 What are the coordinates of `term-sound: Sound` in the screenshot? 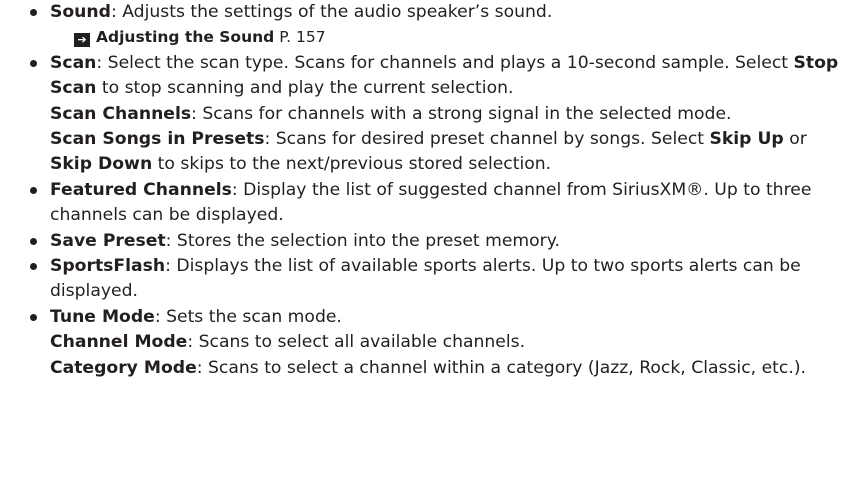 It's located at (80, 12).